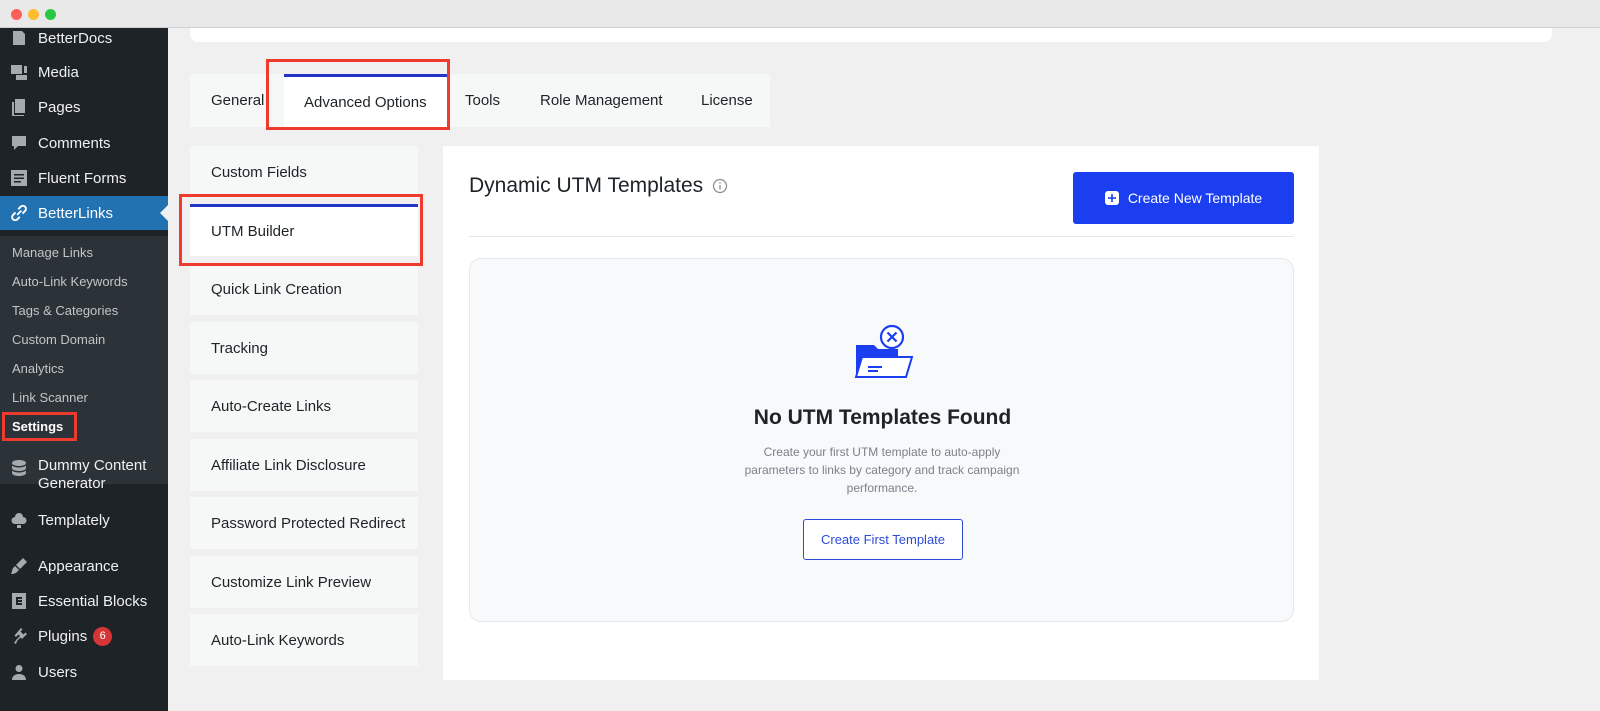 The height and width of the screenshot is (711, 1600). What do you see at coordinates (720, 186) in the screenshot?
I see `info-icon` at bounding box center [720, 186].